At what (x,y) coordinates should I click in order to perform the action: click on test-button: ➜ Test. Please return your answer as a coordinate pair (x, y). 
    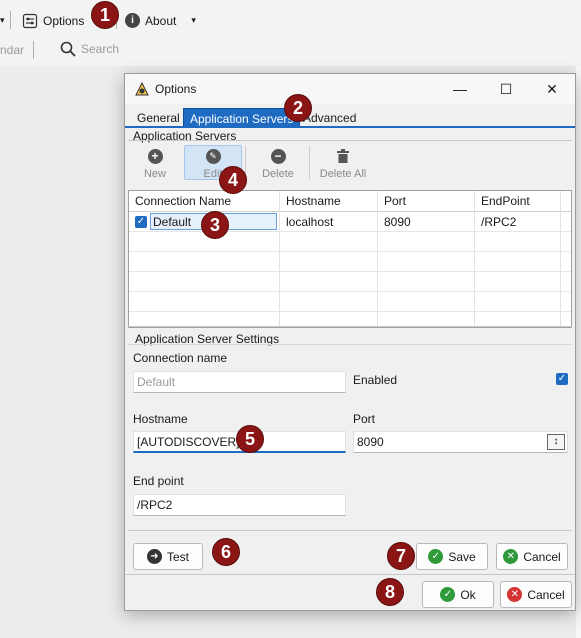
    Looking at the image, I should click on (168, 556).